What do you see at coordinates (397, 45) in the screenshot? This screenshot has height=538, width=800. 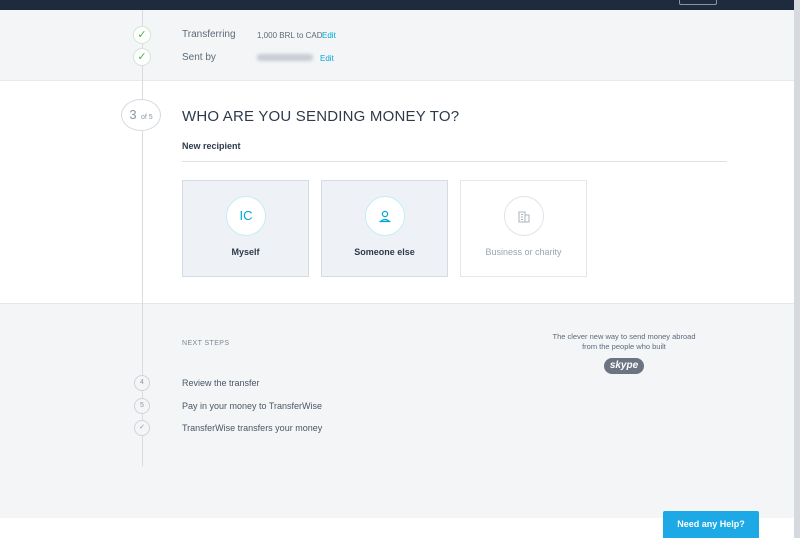 I see `completed-steps-summary` at bounding box center [397, 45].